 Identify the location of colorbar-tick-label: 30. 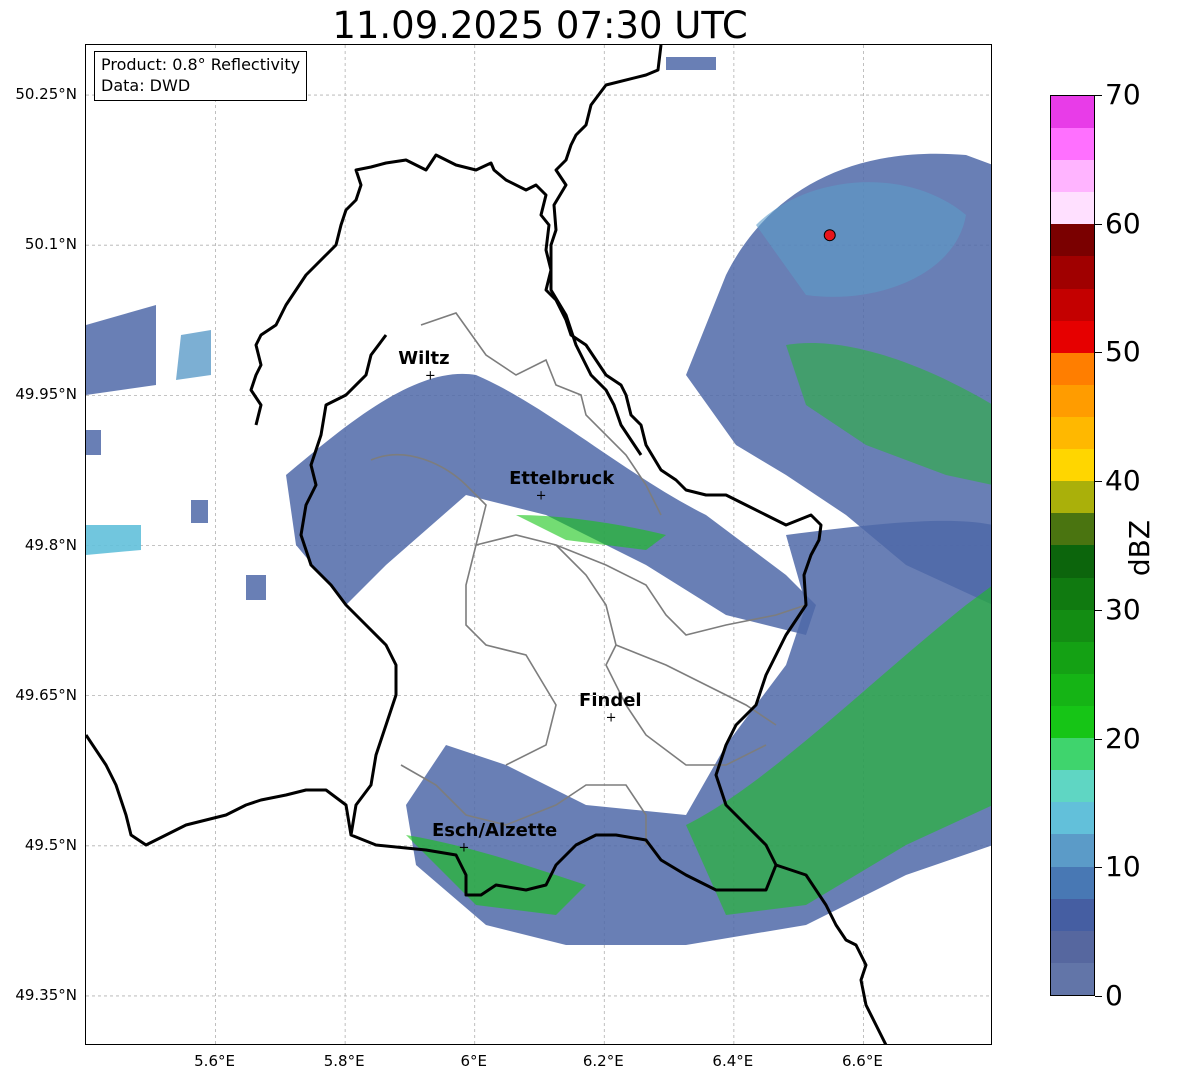
(1123, 609).